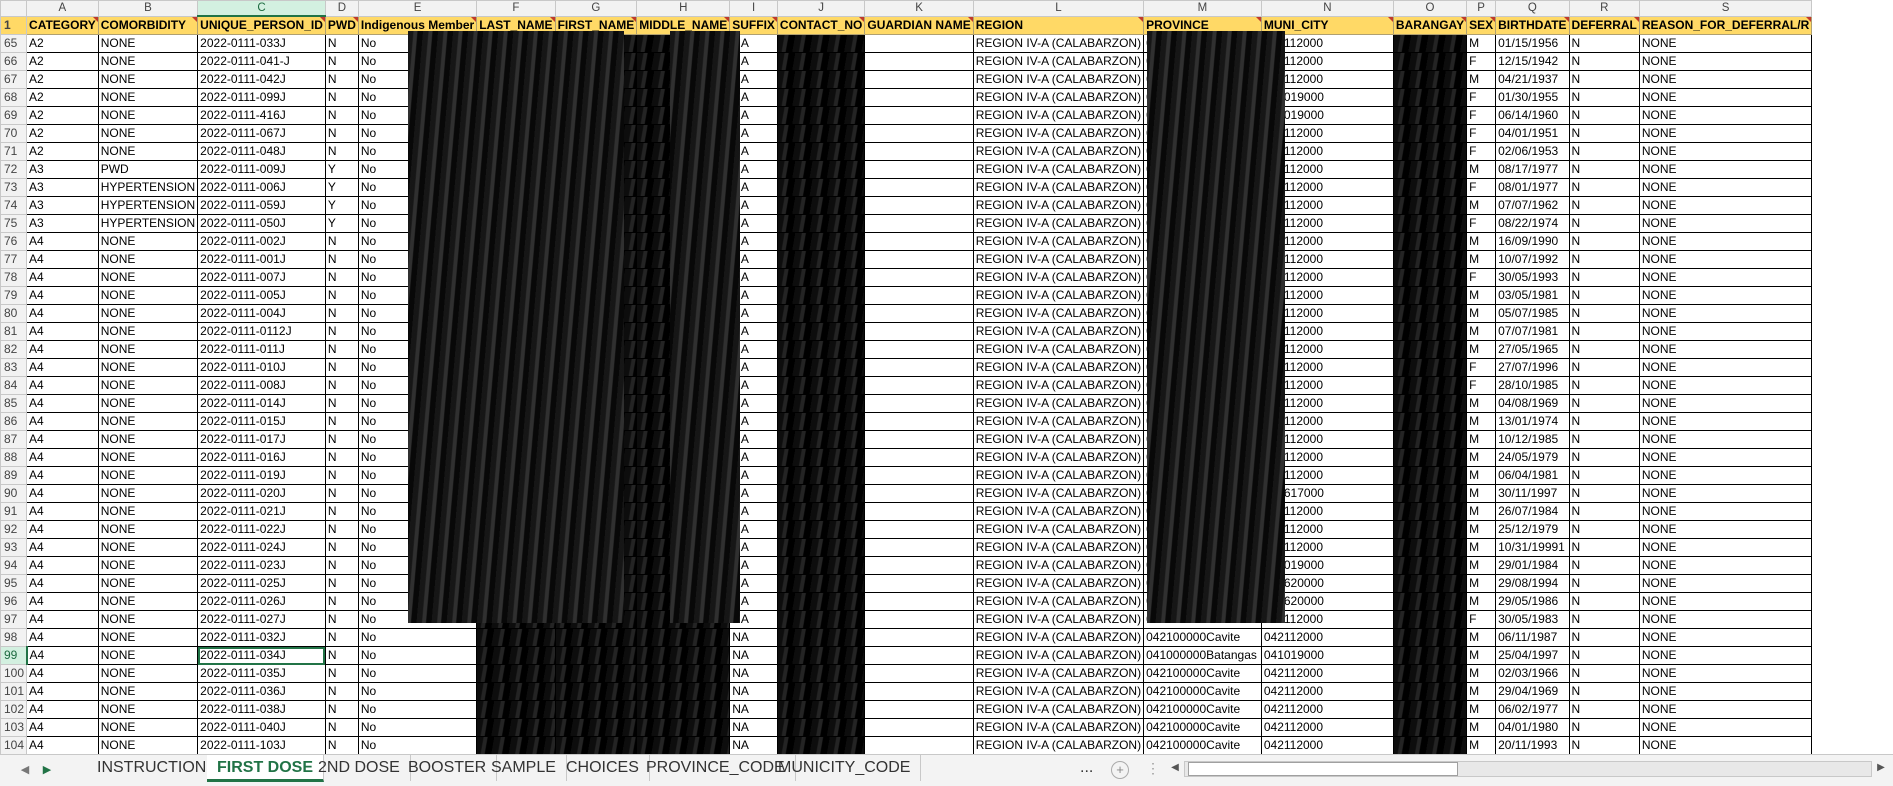 The height and width of the screenshot is (786, 1893). Describe the element at coordinates (1532, 223) in the screenshot. I see `birthdate-cell: 08/22/1974` at that location.